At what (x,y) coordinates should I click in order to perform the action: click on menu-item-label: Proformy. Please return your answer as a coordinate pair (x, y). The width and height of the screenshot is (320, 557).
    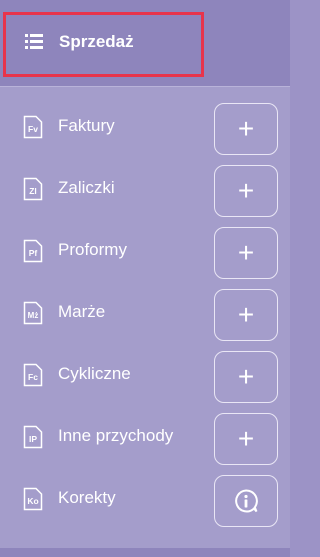
    Looking at the image, I should click on (92, 249).